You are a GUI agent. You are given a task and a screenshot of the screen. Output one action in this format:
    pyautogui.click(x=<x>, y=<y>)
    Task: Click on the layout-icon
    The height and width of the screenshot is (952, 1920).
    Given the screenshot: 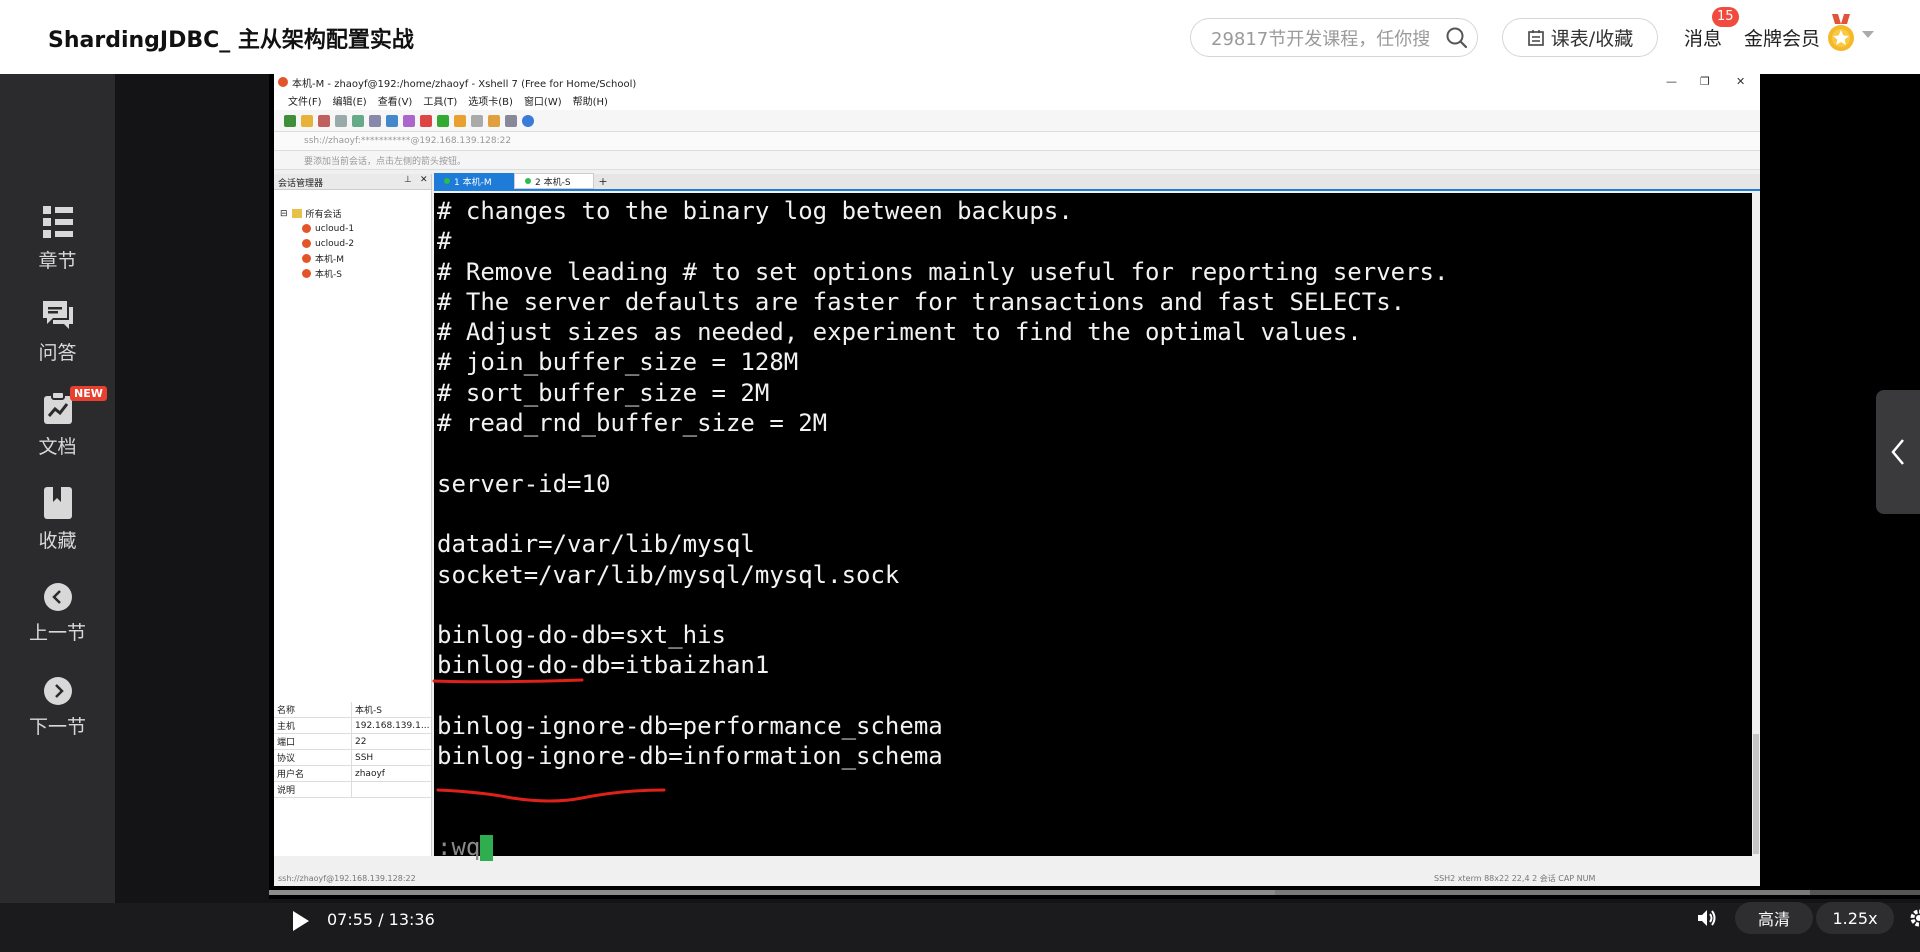 What is the action you would take?
    pyautogui.click(x=511, y=121)
    